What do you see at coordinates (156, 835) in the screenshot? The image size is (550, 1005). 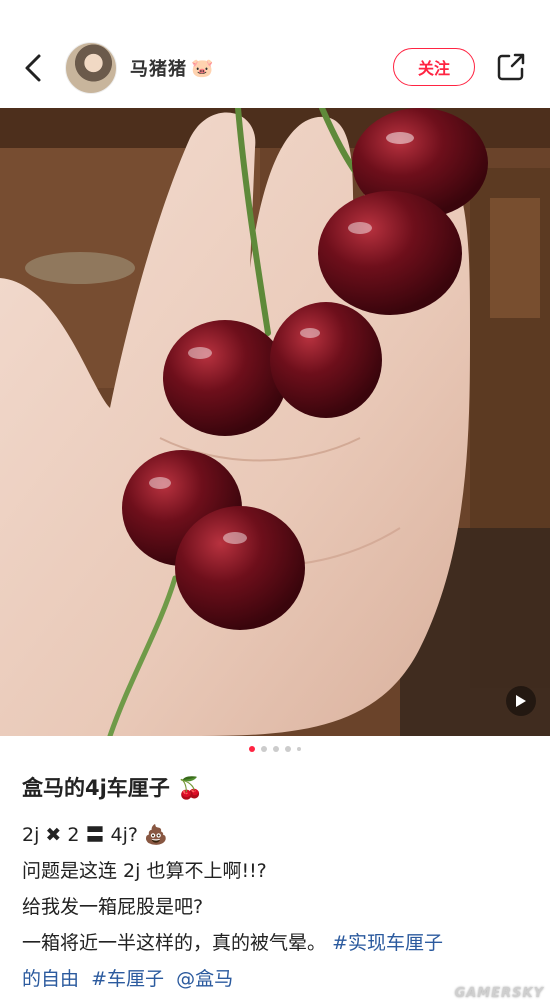 I see `poop-icon: 💩` at bounding box center [156, 835].